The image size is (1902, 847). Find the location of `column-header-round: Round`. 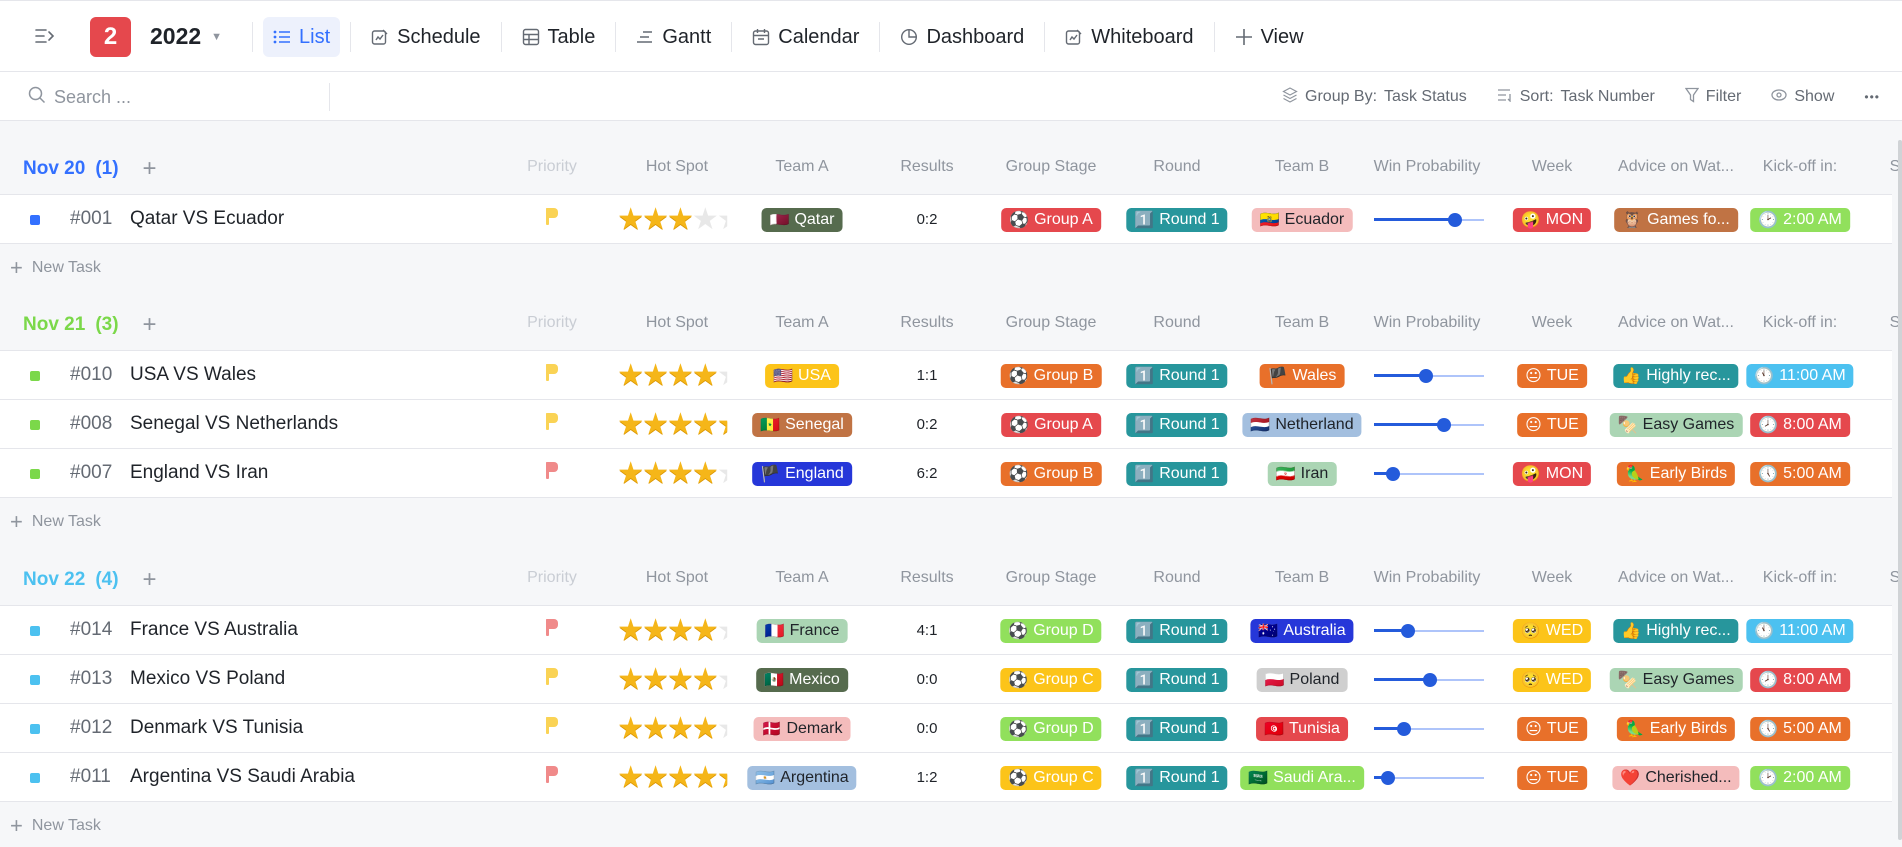

column-header-round: Round is located at coordinates (1176, 167).